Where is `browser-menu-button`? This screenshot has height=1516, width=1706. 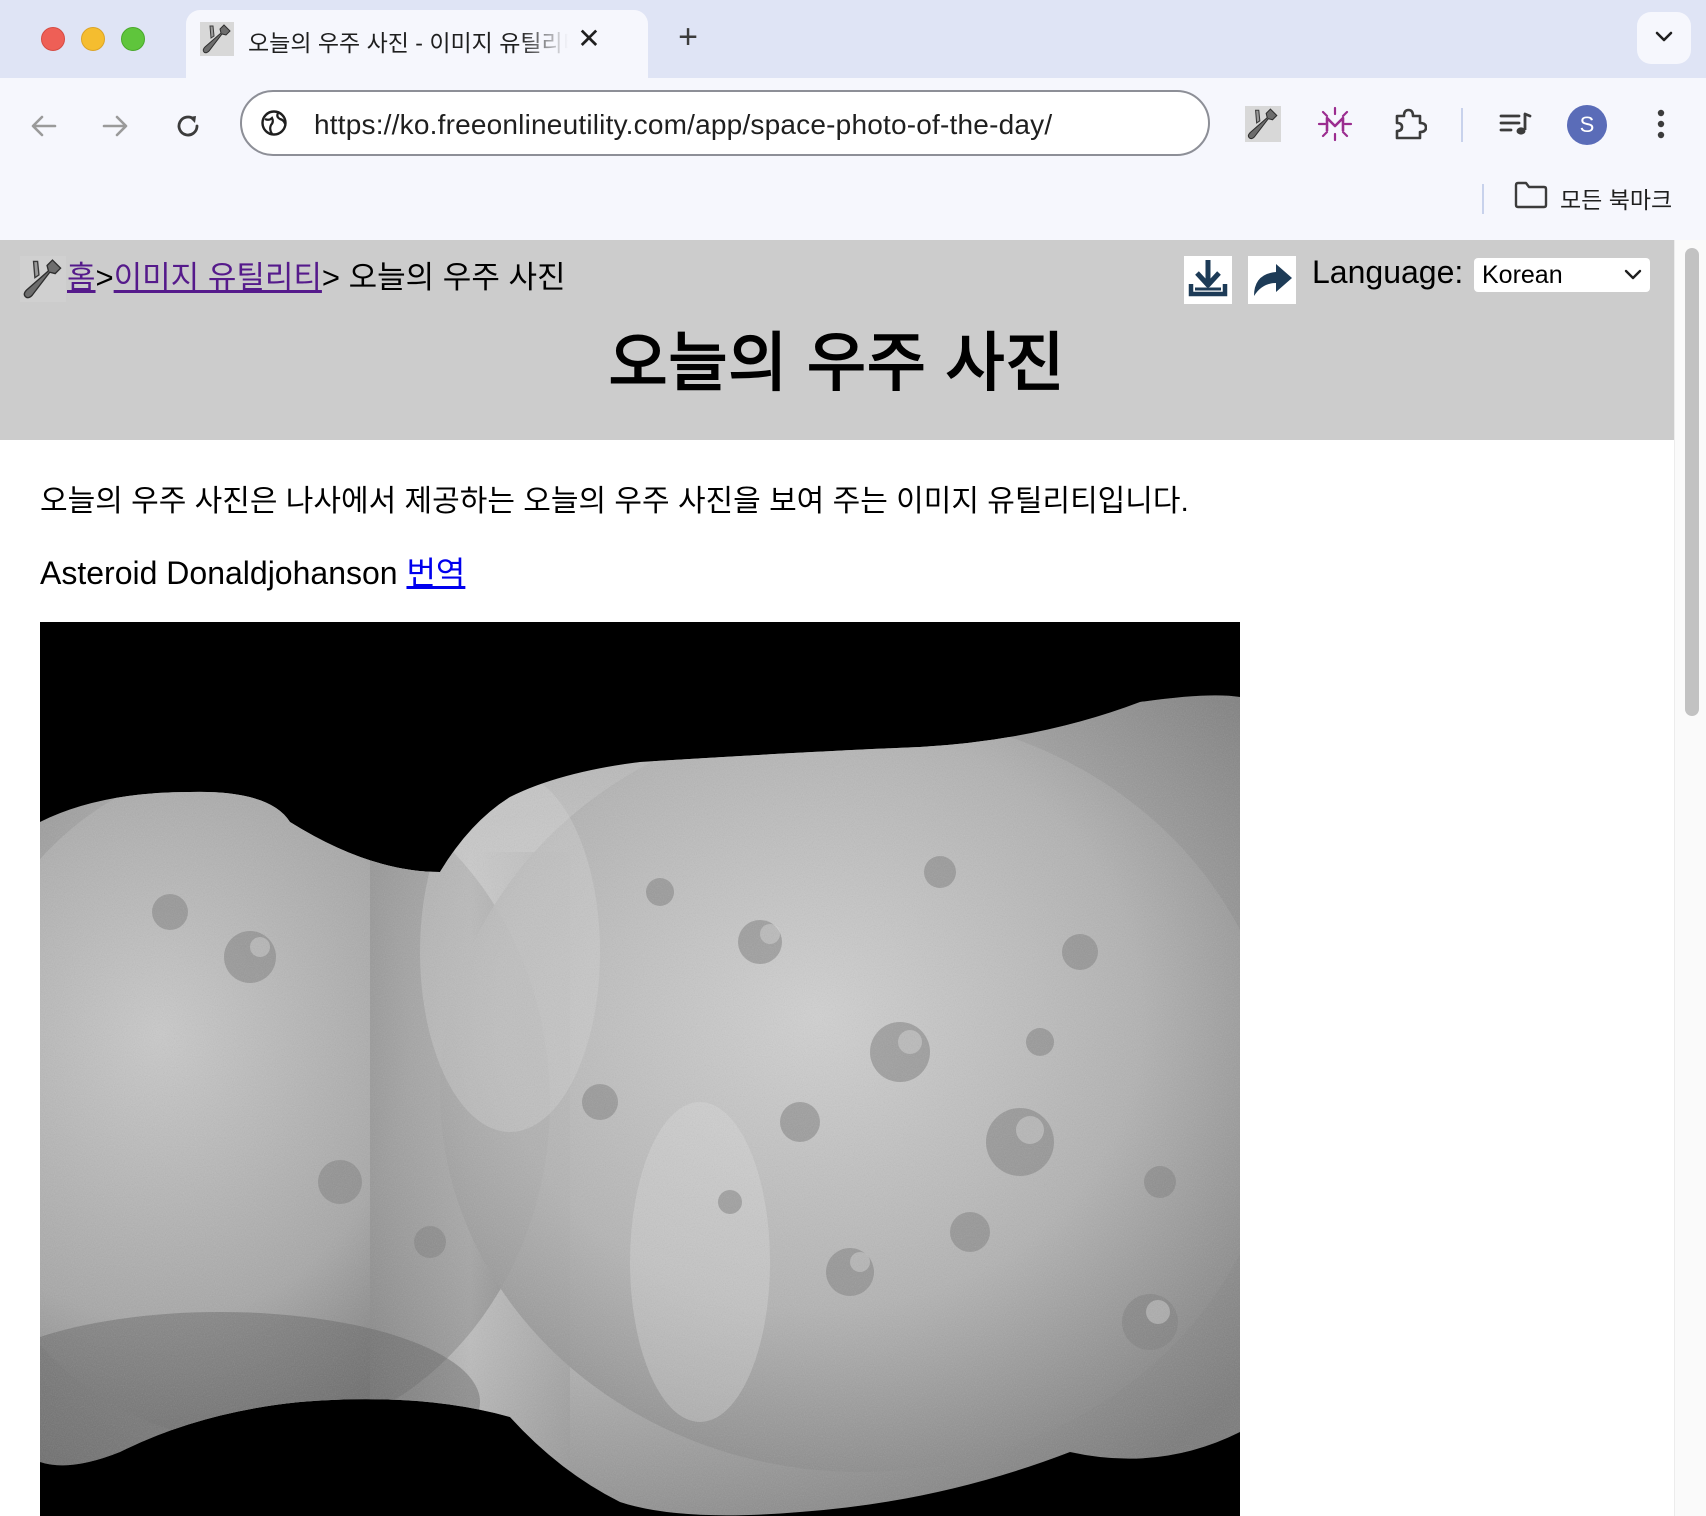 browser-menu-button is located at coordinates (1661, 126).